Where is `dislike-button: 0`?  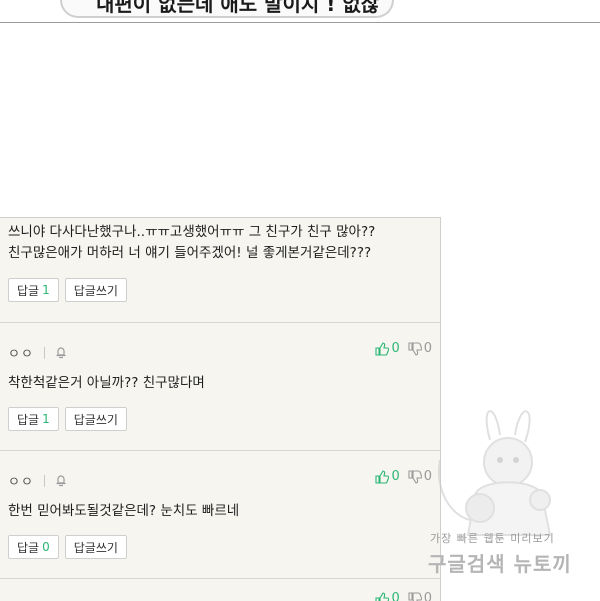
dislike-button: 0 is located at coordinates (420, 348).